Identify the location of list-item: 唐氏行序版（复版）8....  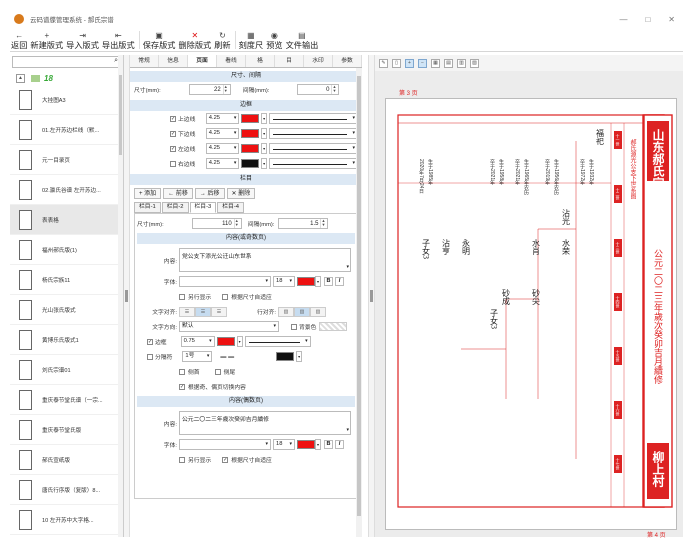
(66, 490).